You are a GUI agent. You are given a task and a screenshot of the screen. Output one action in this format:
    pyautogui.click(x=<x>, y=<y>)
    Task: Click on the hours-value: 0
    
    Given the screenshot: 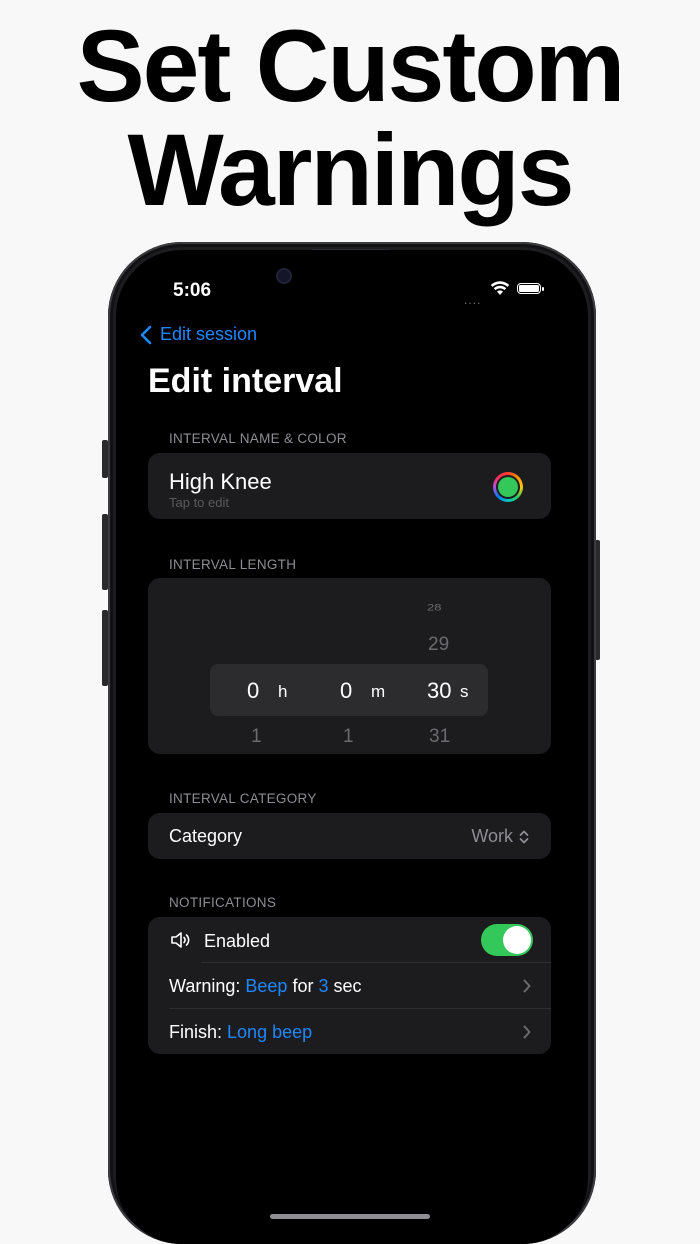 What is the action you would take?
    pyautogui.click(x=253, y=691)
    